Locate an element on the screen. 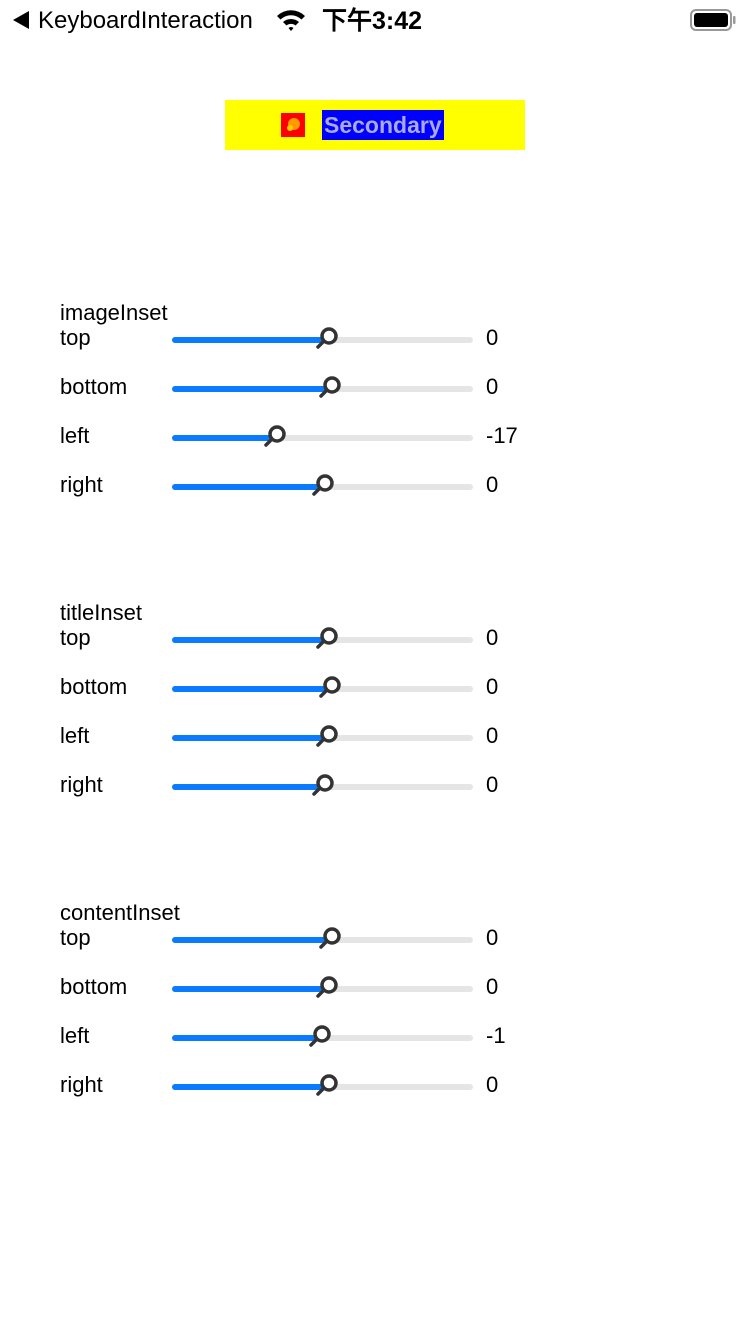 Image resolution: width=750 pixels, height=1334 pixels. status-time: 下午3:42 is located at coordinates (372, 21).